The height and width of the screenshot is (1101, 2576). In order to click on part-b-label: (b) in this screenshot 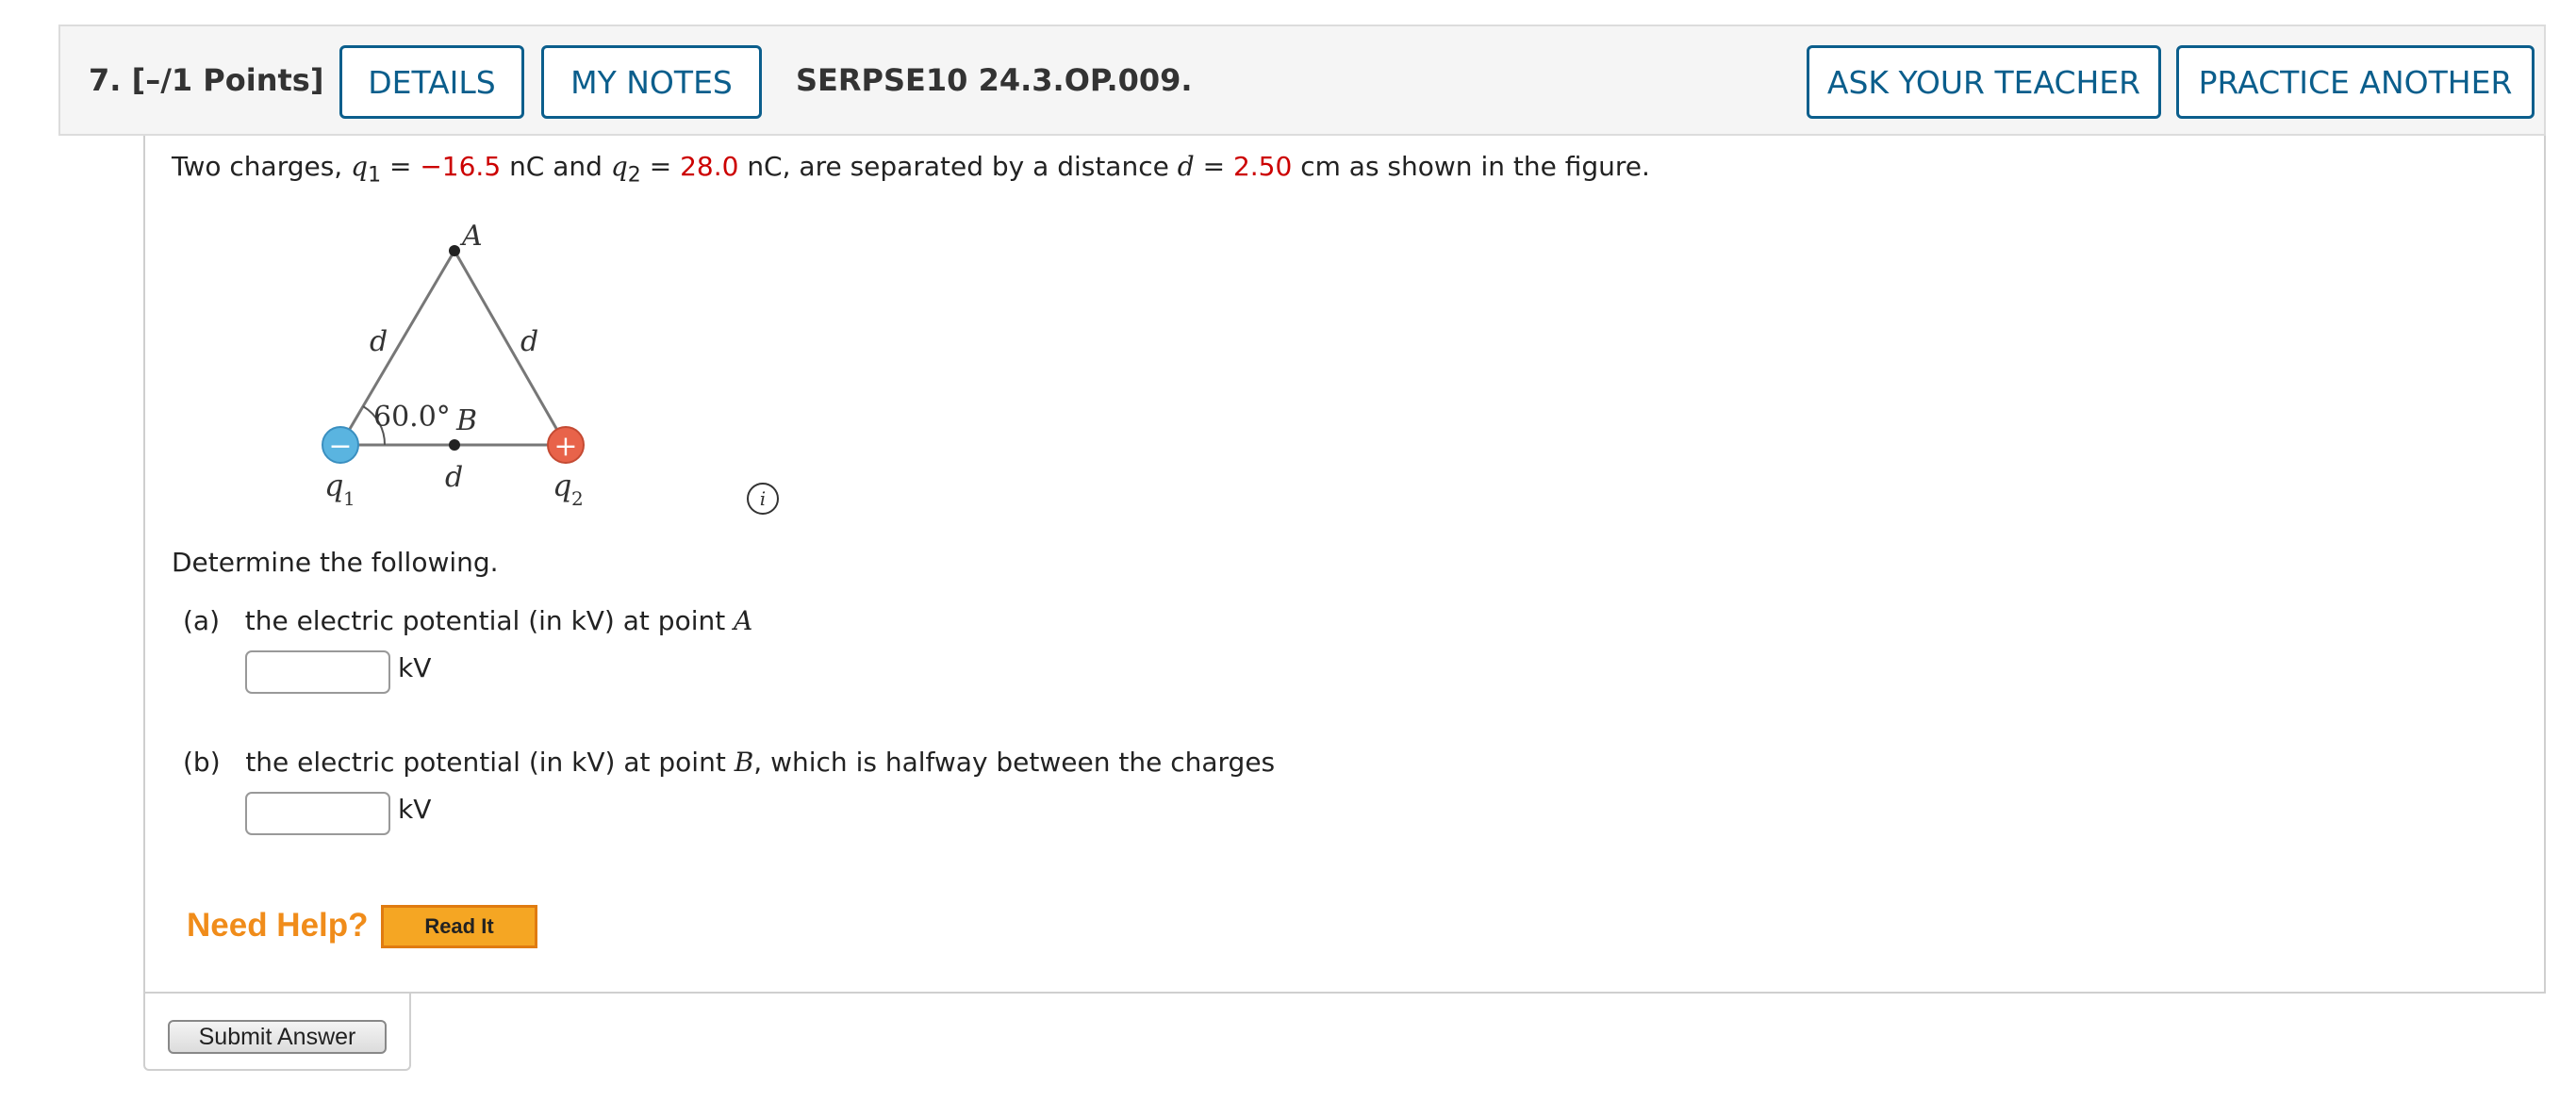, I will do `click(202, 762)`.